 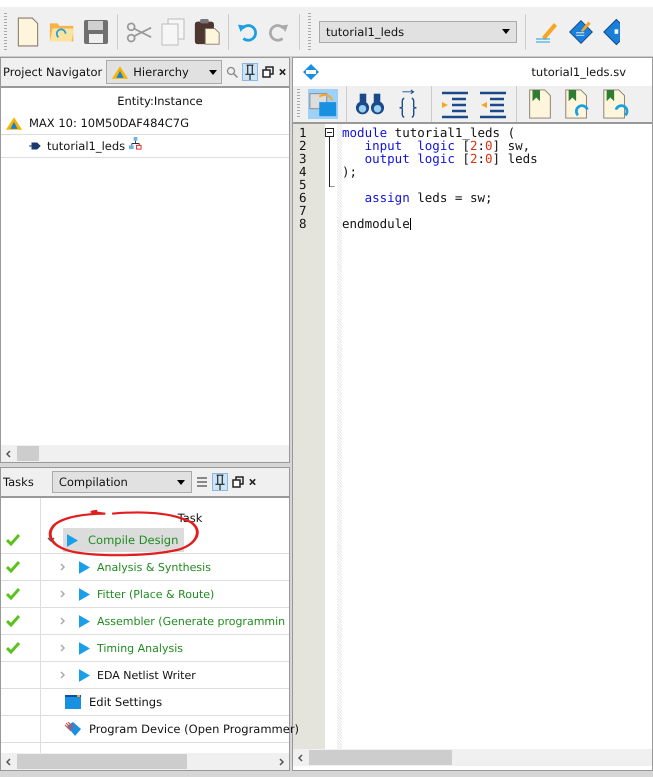 What do you see at coordinates (18, 482) in the screenshot?
I see `panel-title: Tasks` at bounding box center [18, 482].